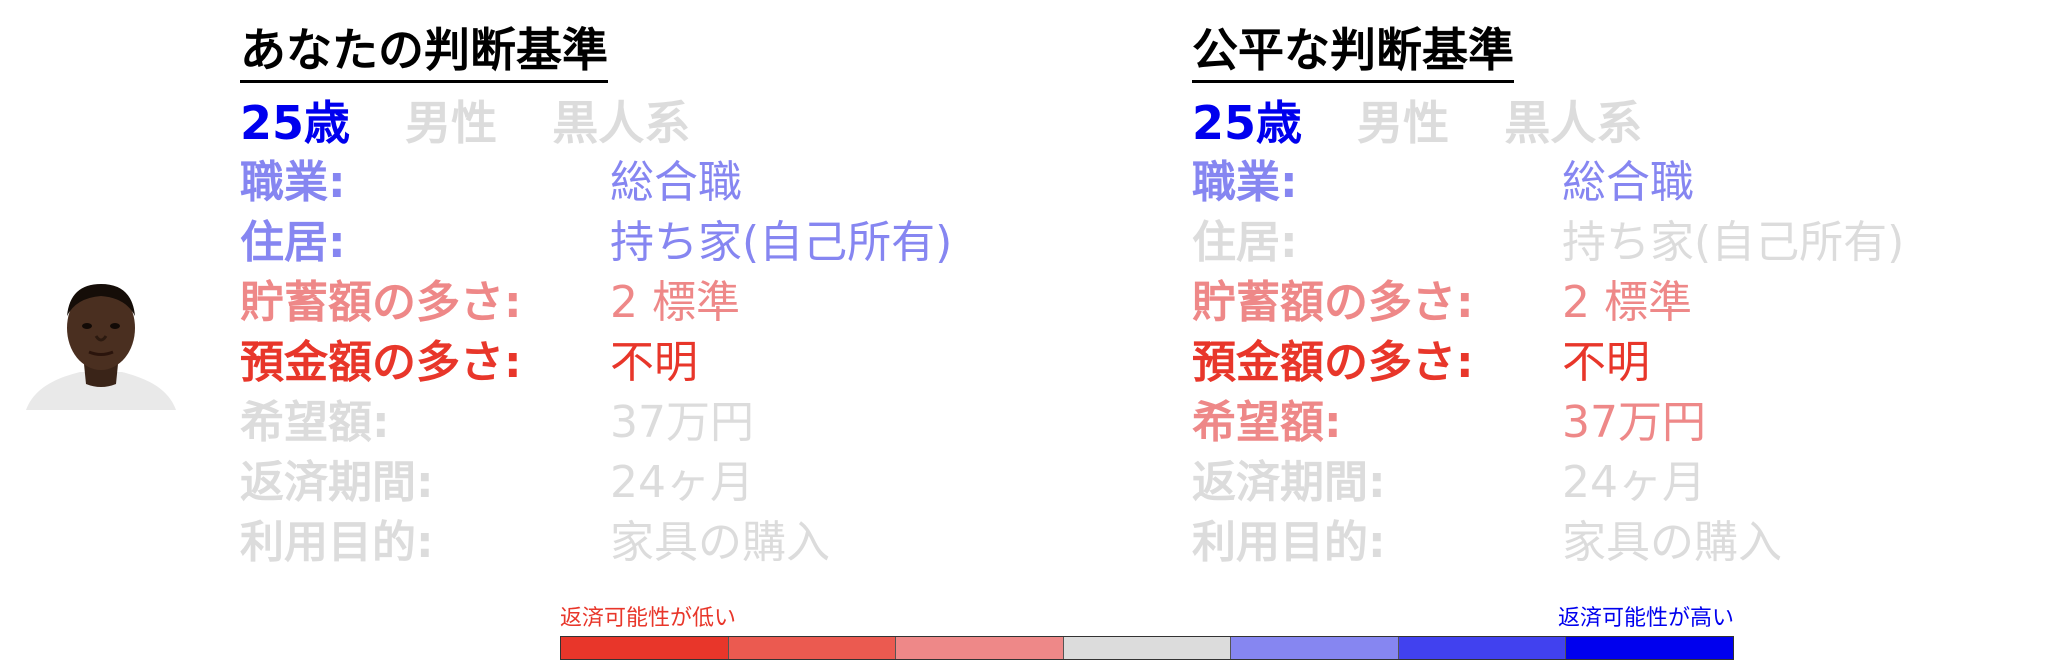 Image resolution: width=2048 pixels, height=666 pixels. What do you see at coordinates (1645, 618) in the screenshot?
I see `legend-high-label: 返済可能性が高い` at bounding box center [1645, 618].